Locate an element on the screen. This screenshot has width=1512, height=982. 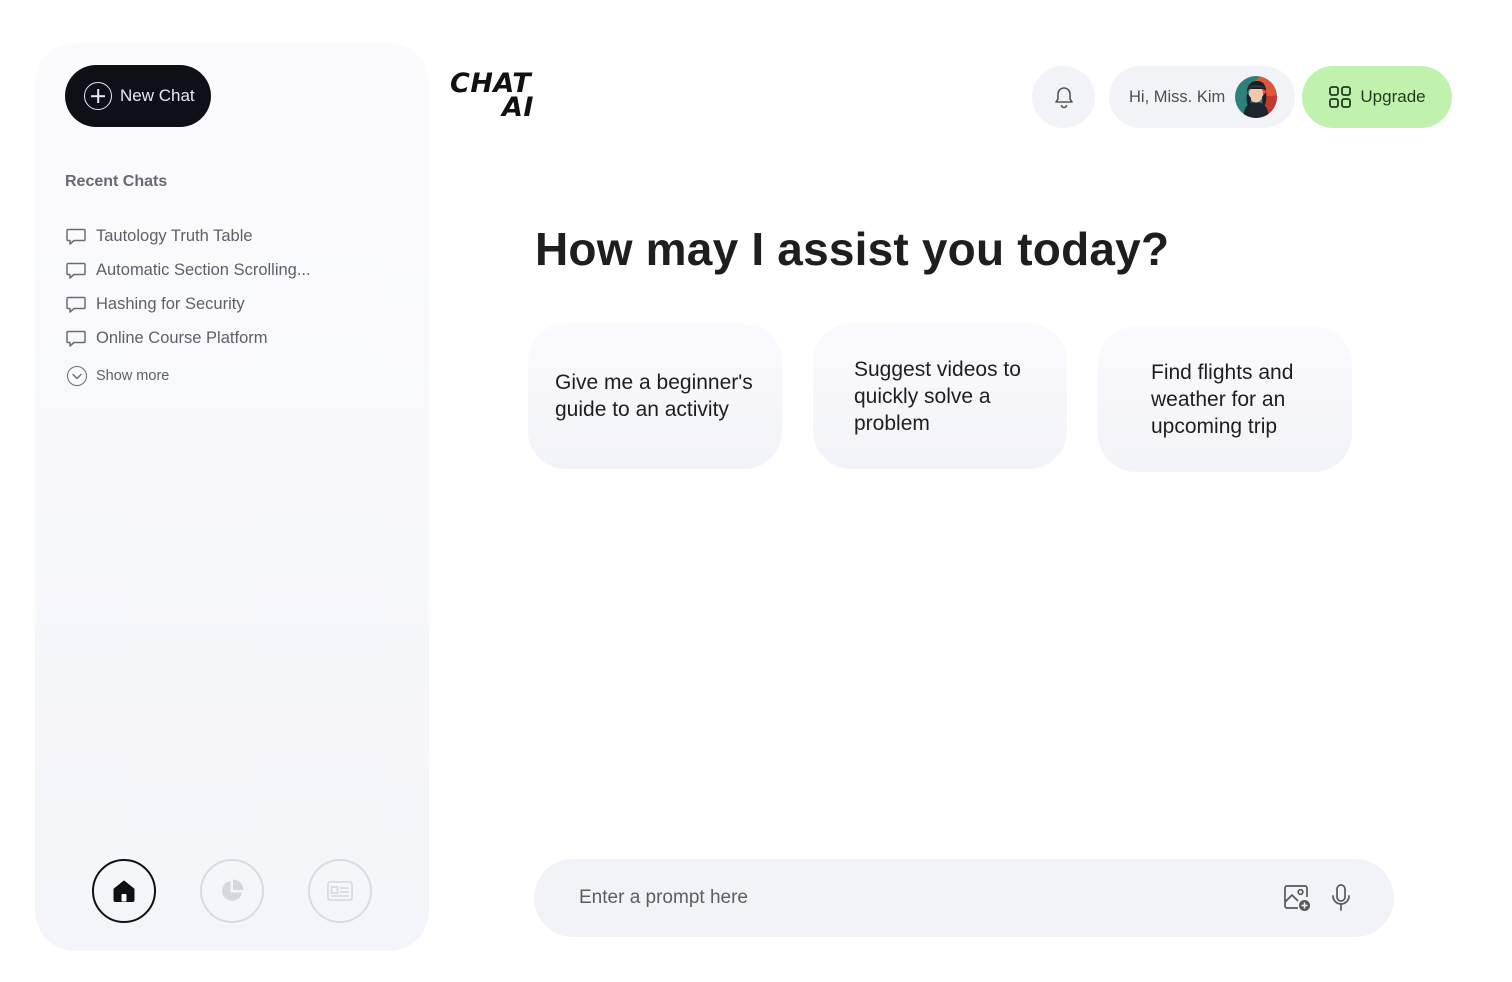
nav-home-button is located at coordinates (124, 891).